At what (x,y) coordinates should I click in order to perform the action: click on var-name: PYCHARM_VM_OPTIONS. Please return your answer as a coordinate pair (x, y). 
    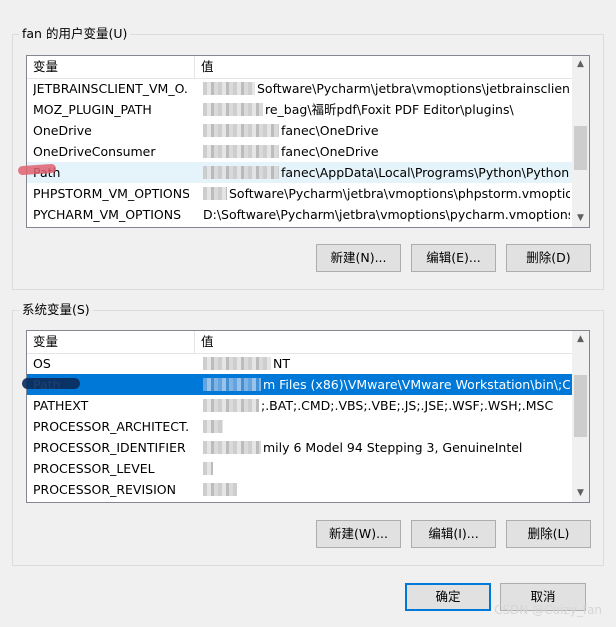
    Looking at the image, I should click on (107, 214).